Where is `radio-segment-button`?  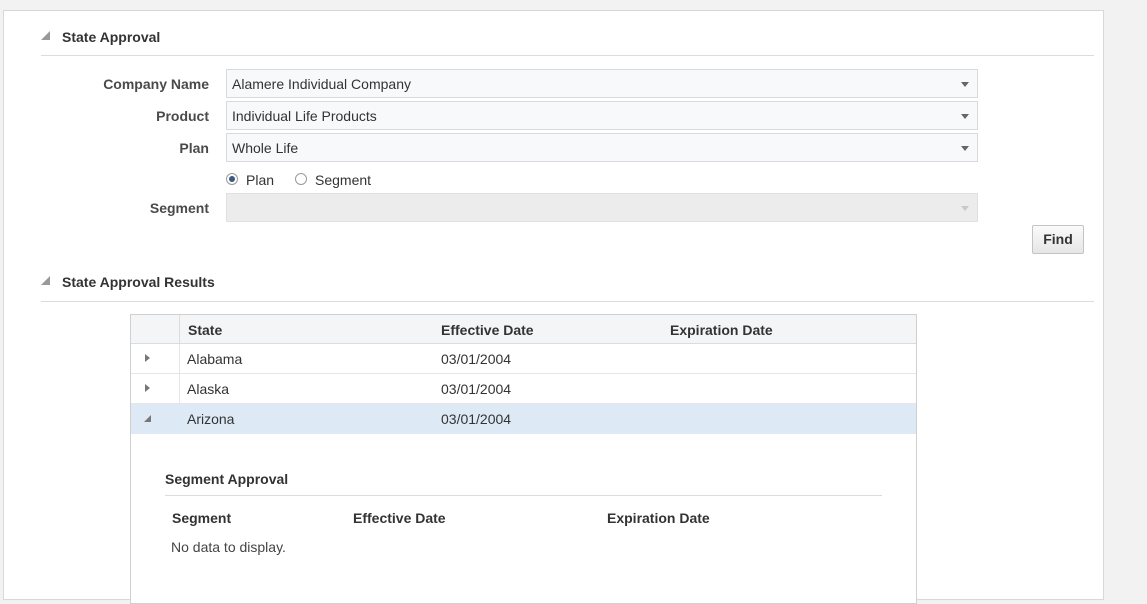 radio-segment-button is located at coordinates (301, 179).